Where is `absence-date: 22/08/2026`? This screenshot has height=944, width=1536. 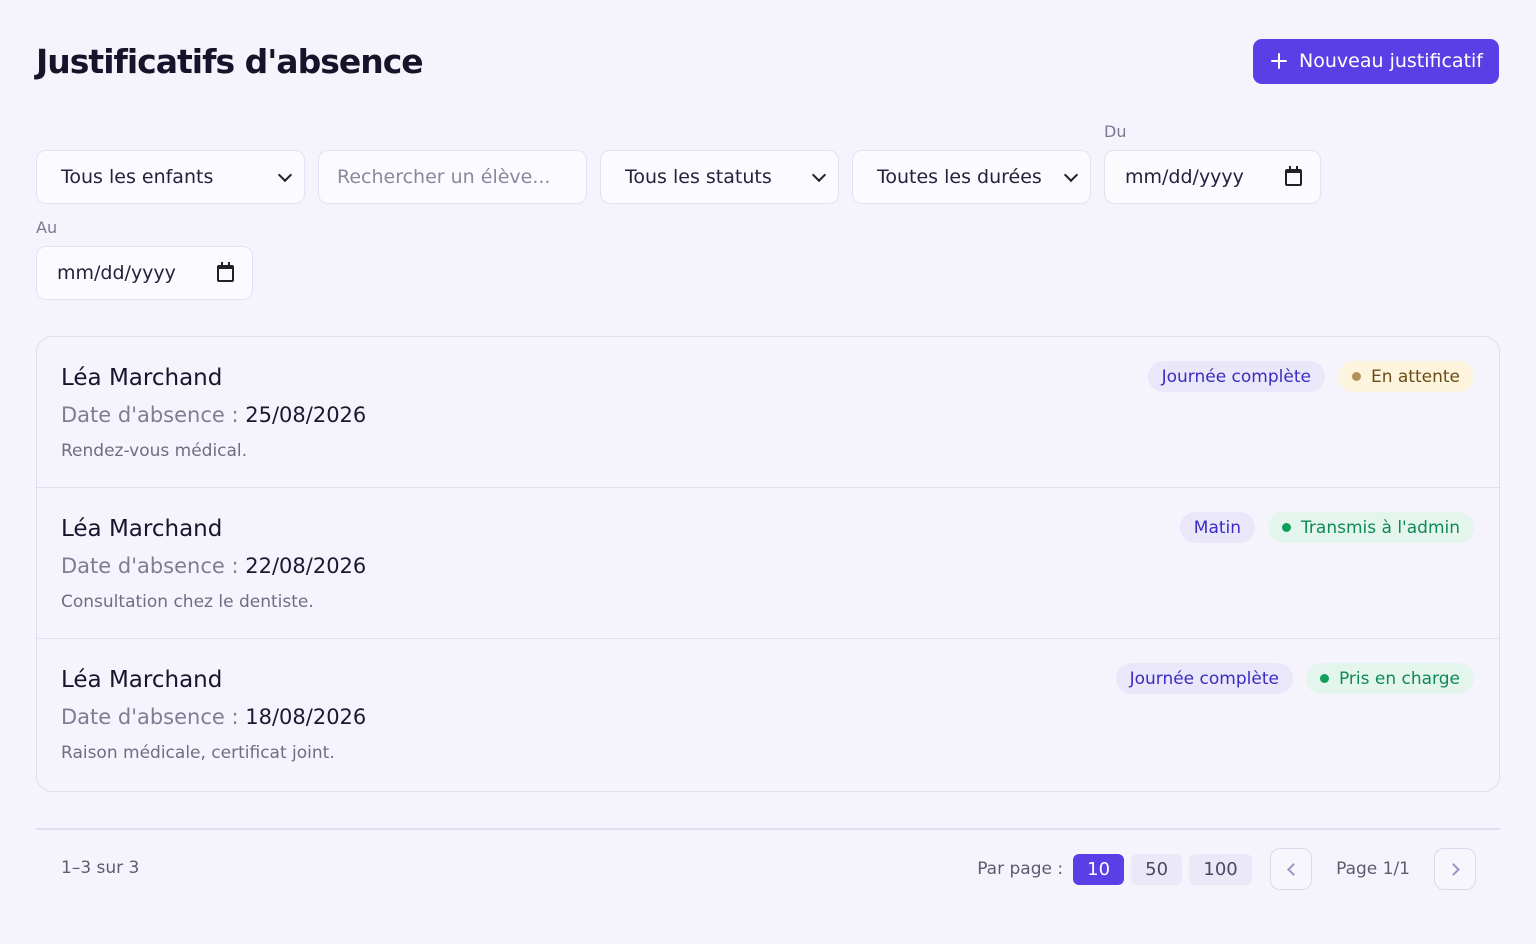
absence-date: 22/08/2026 is located at coordinates (306, 566).